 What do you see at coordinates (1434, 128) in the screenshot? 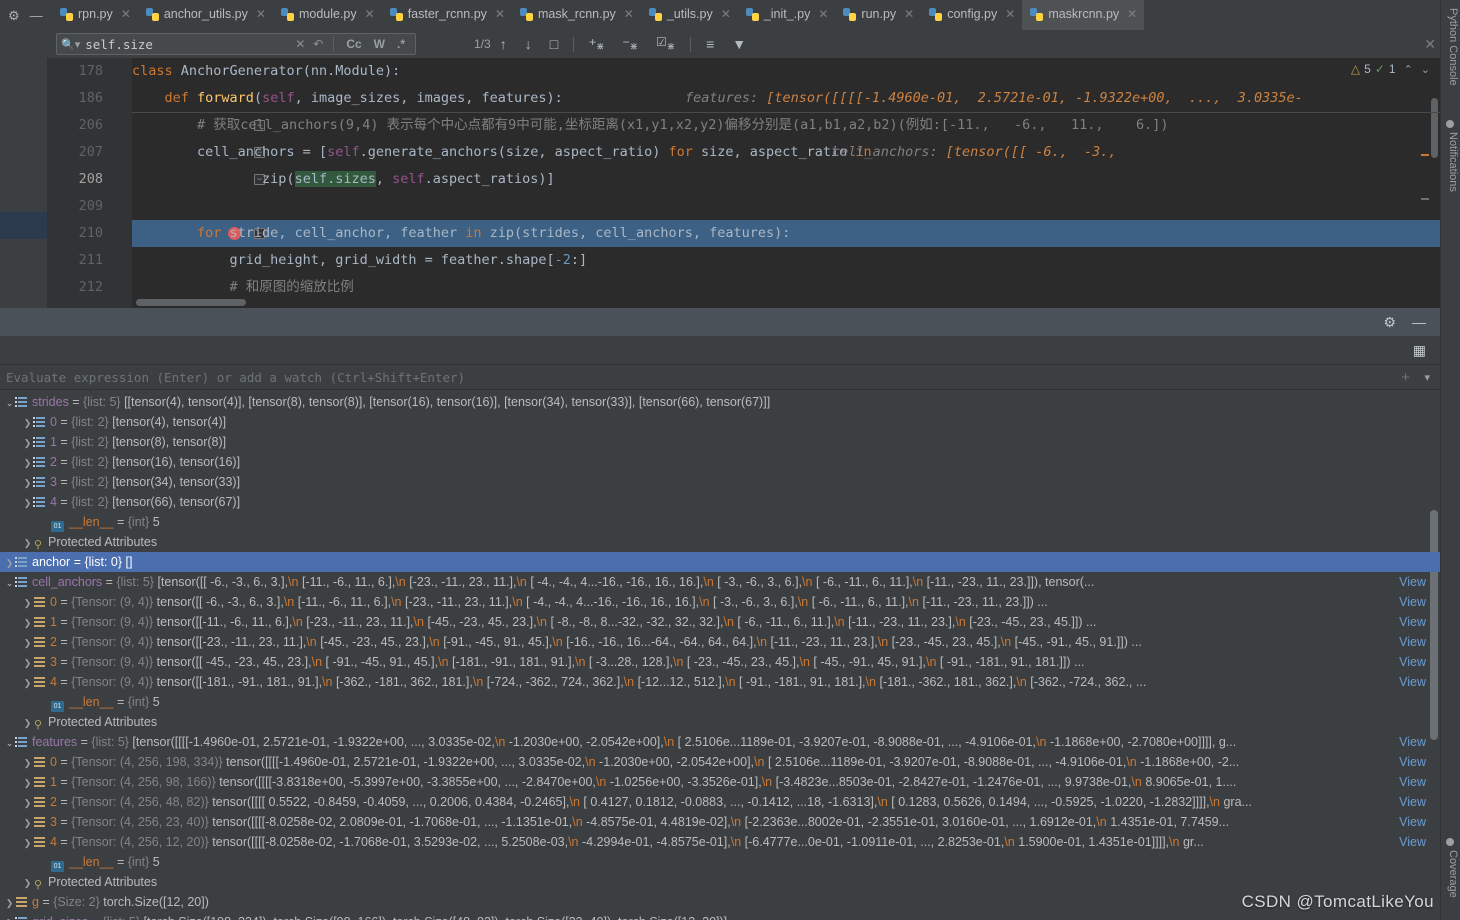
I see `editor-vertical-scrollbar` at bounding box center [1434, 128].